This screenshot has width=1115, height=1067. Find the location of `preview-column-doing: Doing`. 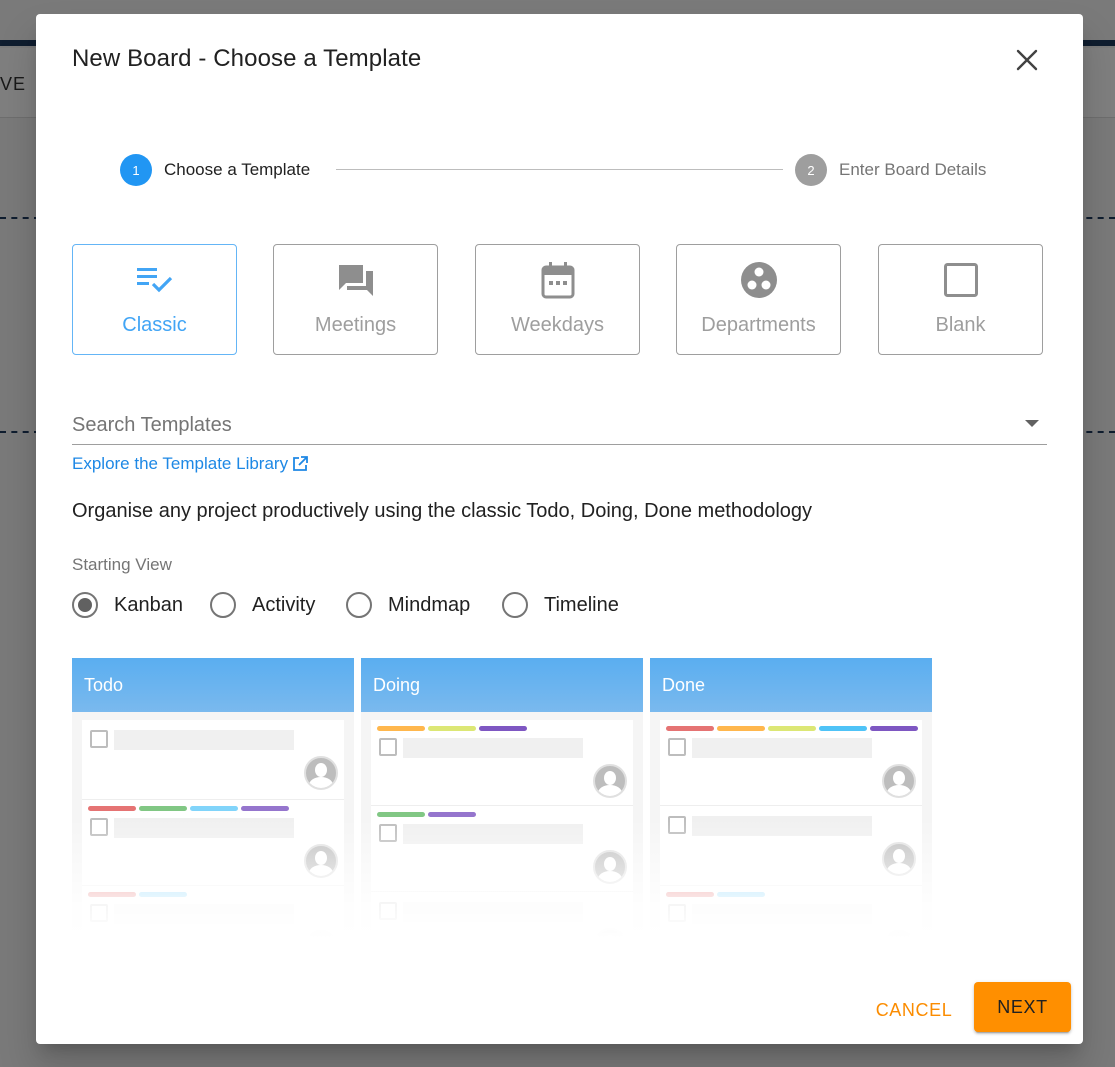

preview-column-doing: Doing is located at coordinates (502, 798).